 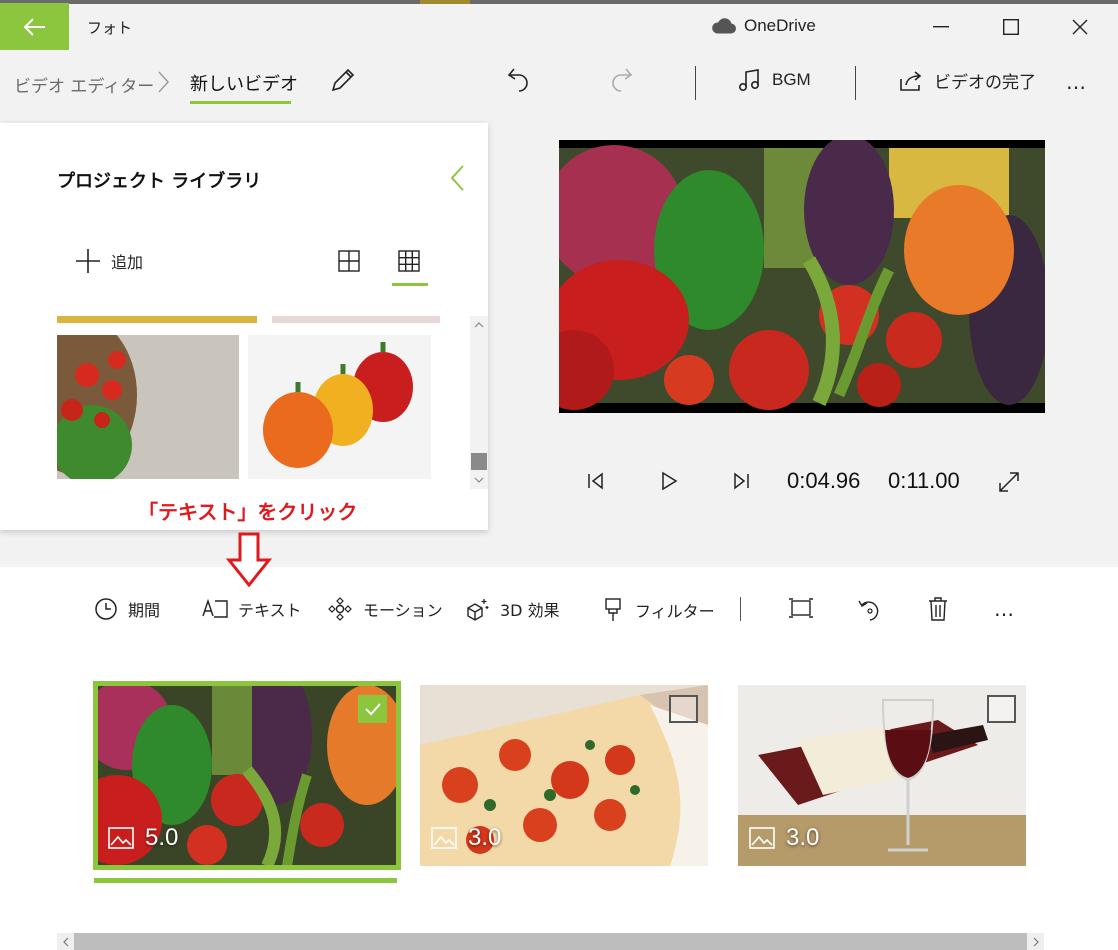 I want to click on finish-label: ビデオの完了, so click(x=985, y=83).